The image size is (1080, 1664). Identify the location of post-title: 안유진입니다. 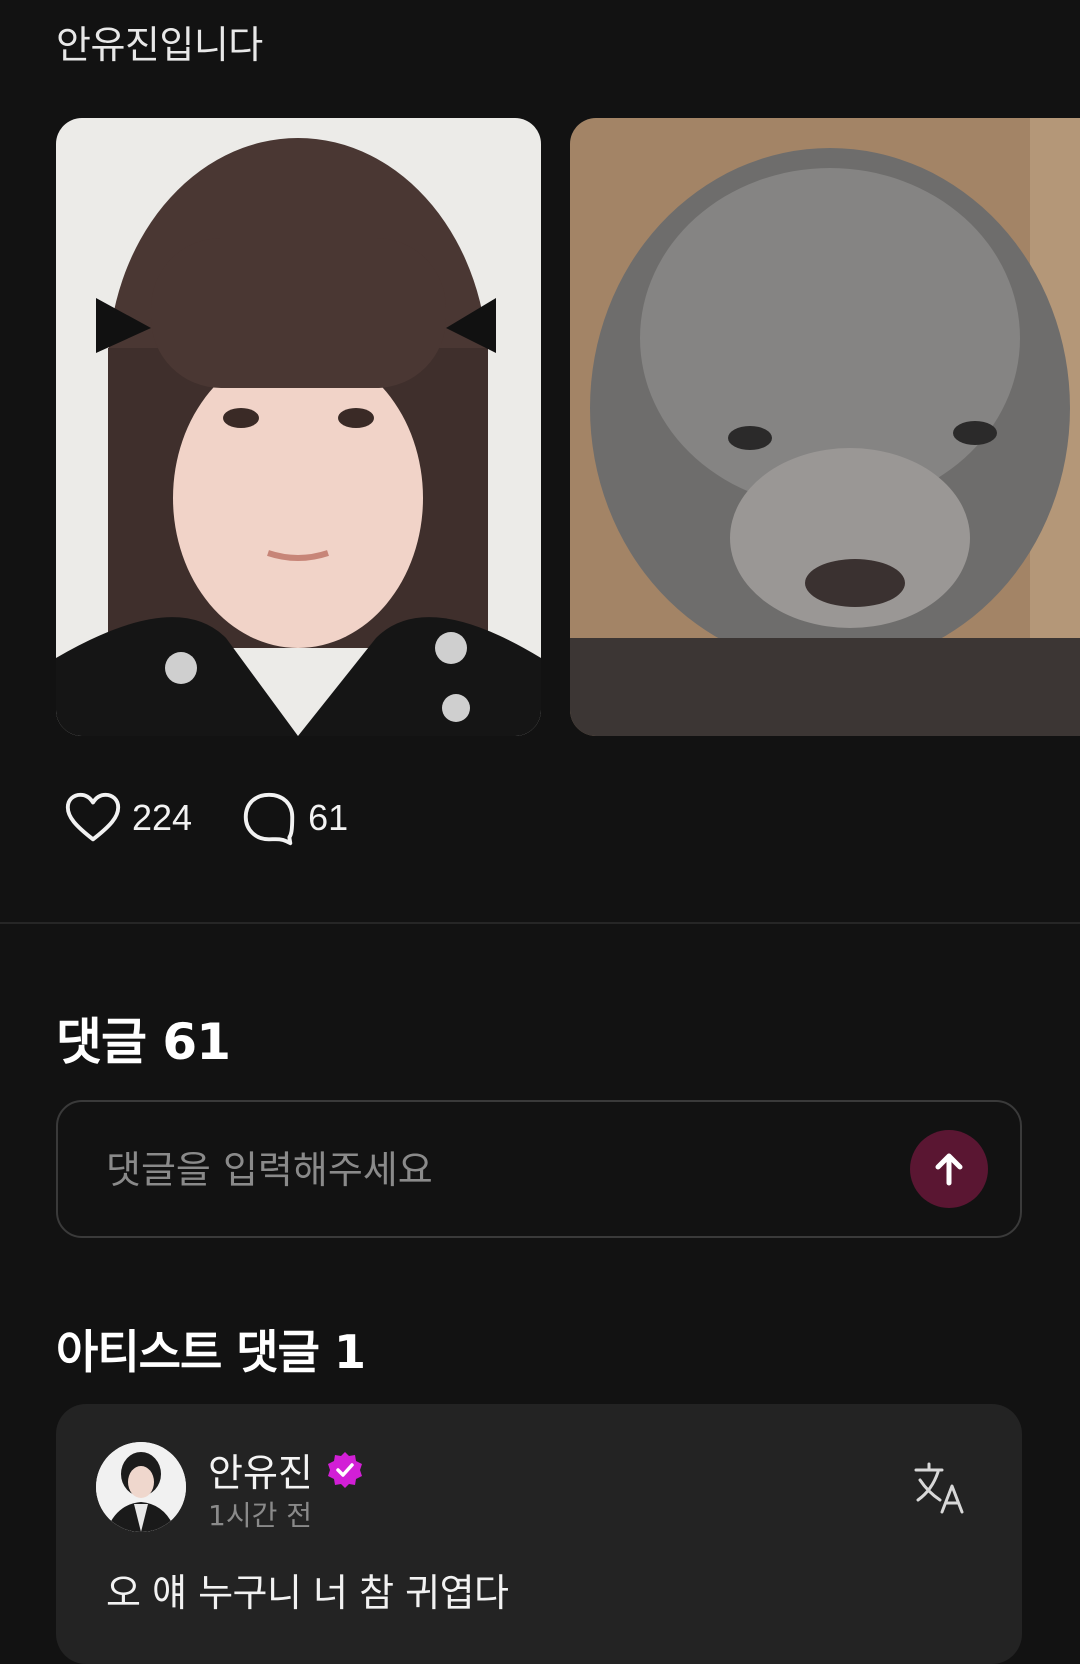
(159, 45).